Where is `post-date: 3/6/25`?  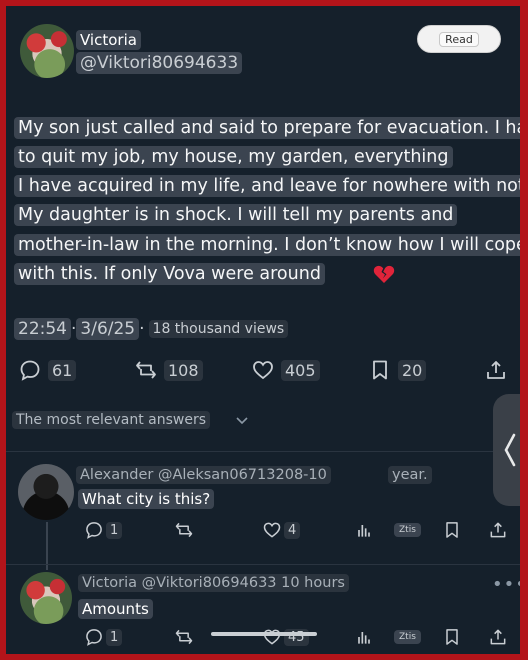
post-date: 3/6/25 is located at coordinates (108, 329).